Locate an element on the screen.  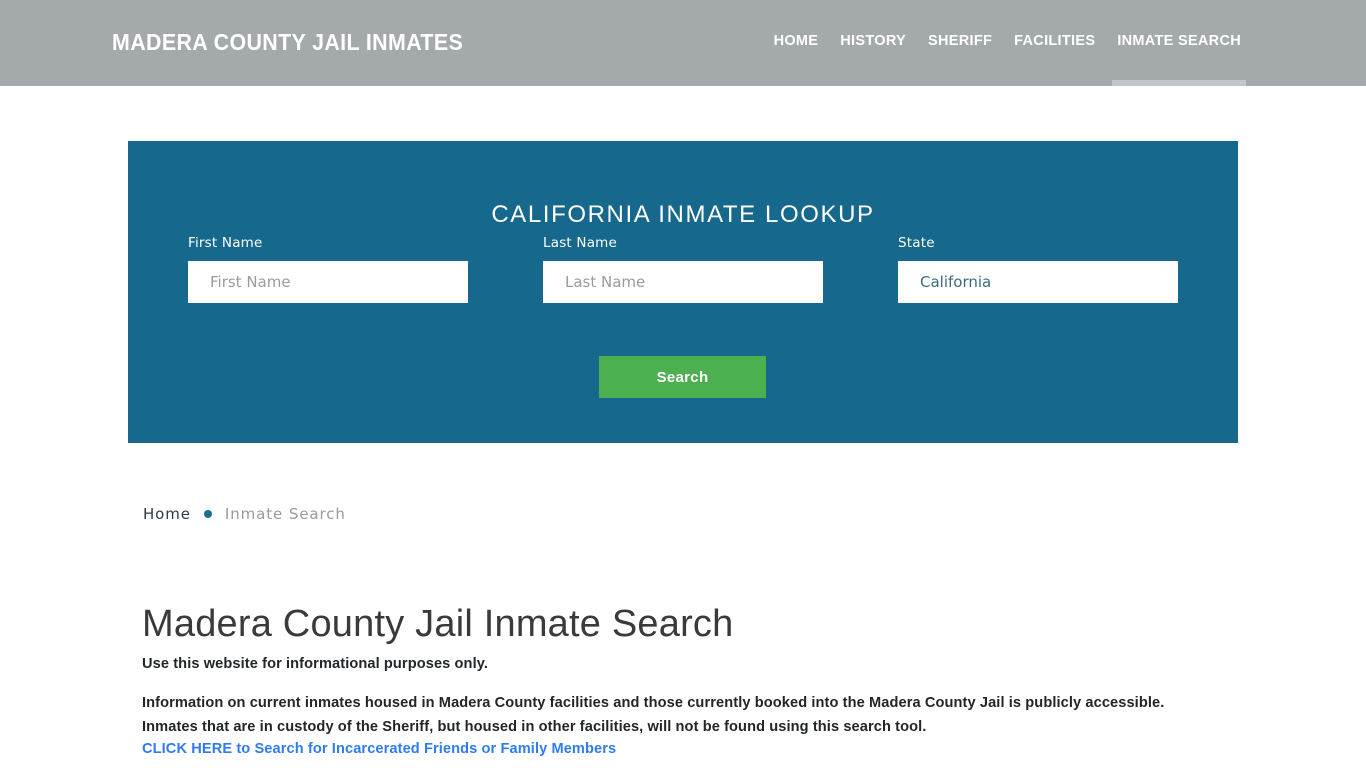
last-name-field-group: Last Name is located at coordinates (683, 269).